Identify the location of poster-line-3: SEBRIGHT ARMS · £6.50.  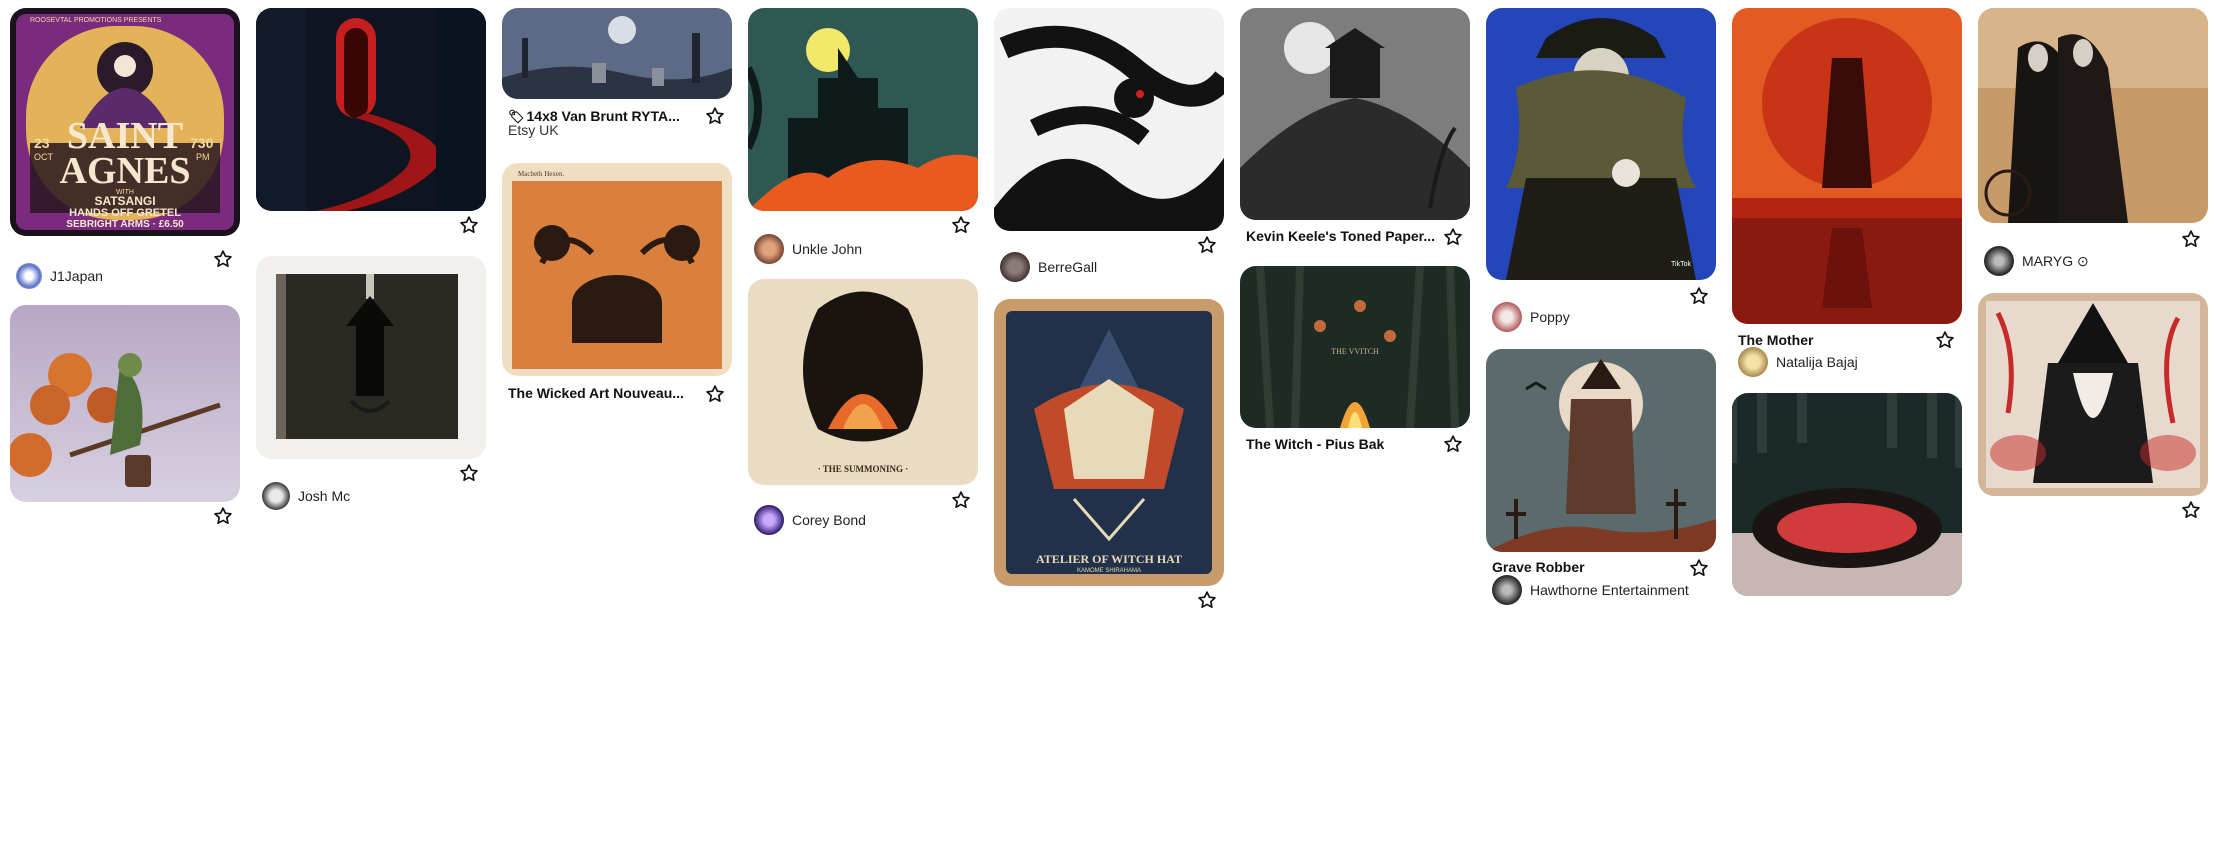
(125, 224).